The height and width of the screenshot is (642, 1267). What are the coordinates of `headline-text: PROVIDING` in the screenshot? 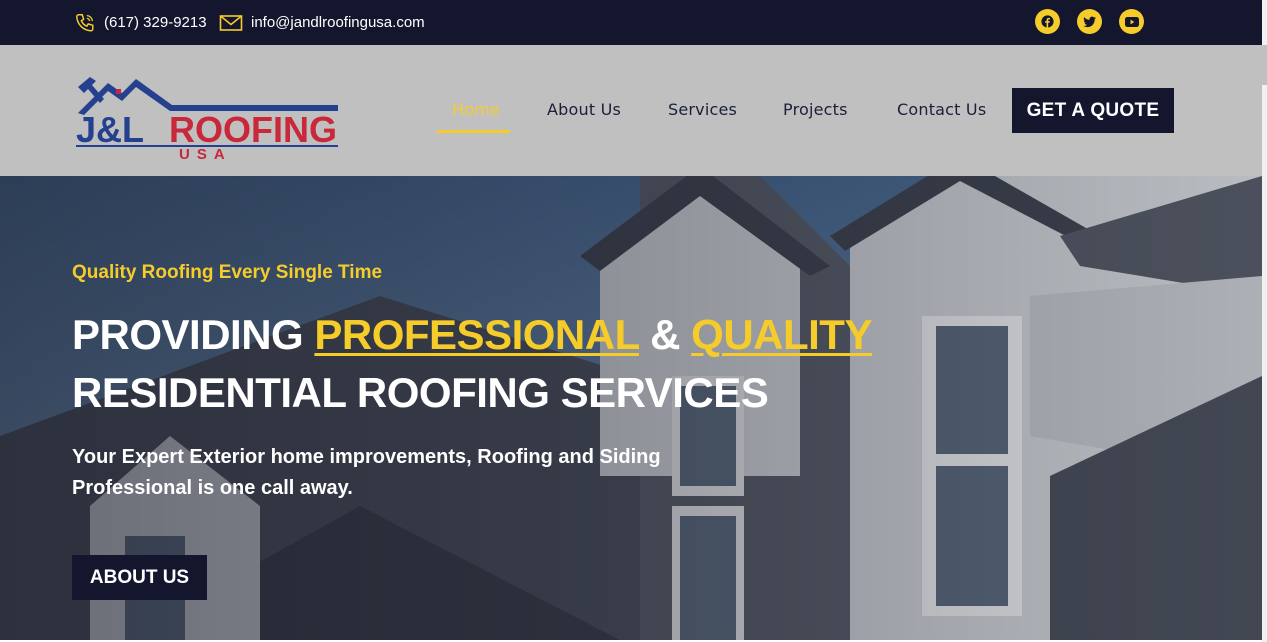 It's located at (193, 334).